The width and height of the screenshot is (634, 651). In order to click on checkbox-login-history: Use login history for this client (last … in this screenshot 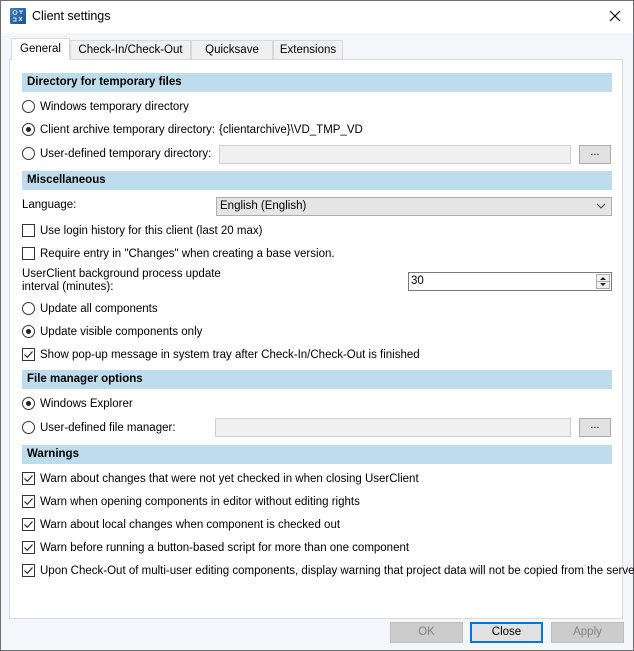, I will do `click(142, 231)`.